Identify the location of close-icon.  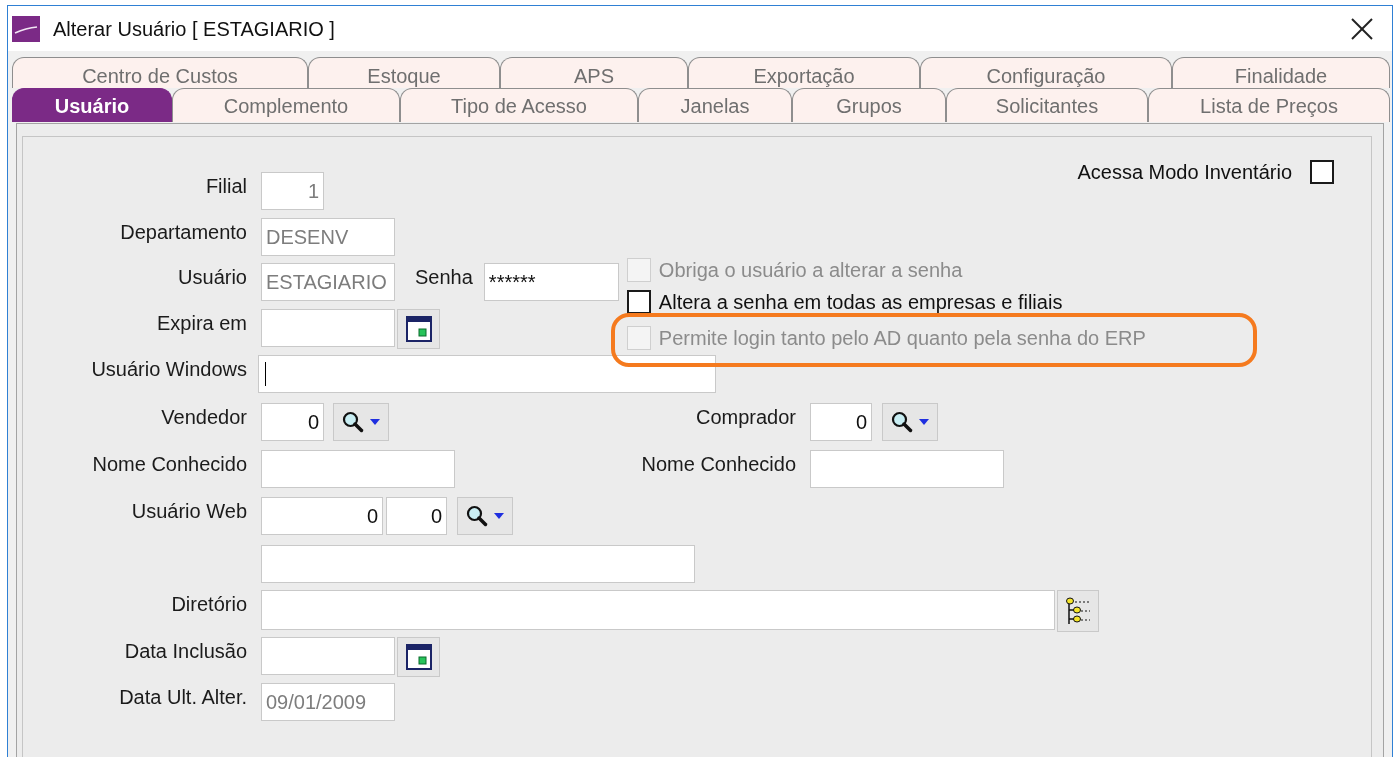
(1362, 28).